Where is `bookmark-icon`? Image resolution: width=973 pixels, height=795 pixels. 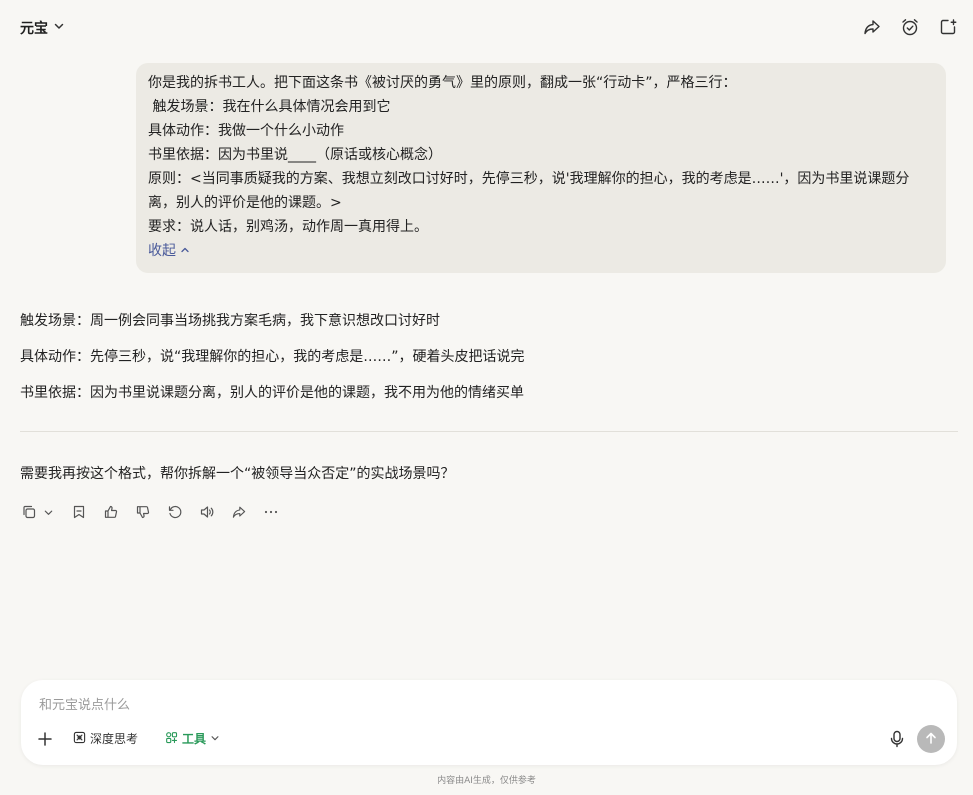
bookmark-icon is located at coordinates (79, 512).